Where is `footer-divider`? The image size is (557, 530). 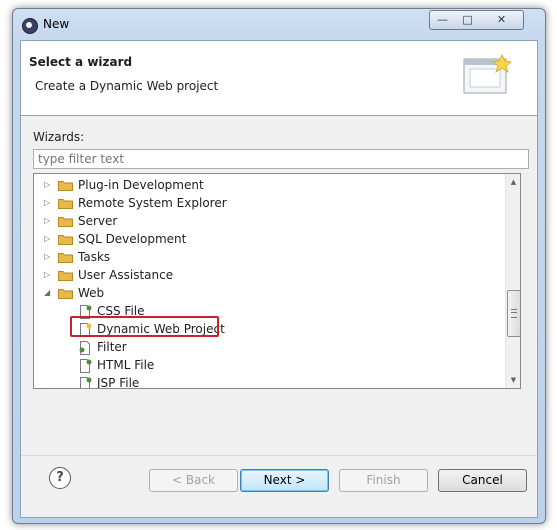 footer-divider is located at coordinates (279, 455).